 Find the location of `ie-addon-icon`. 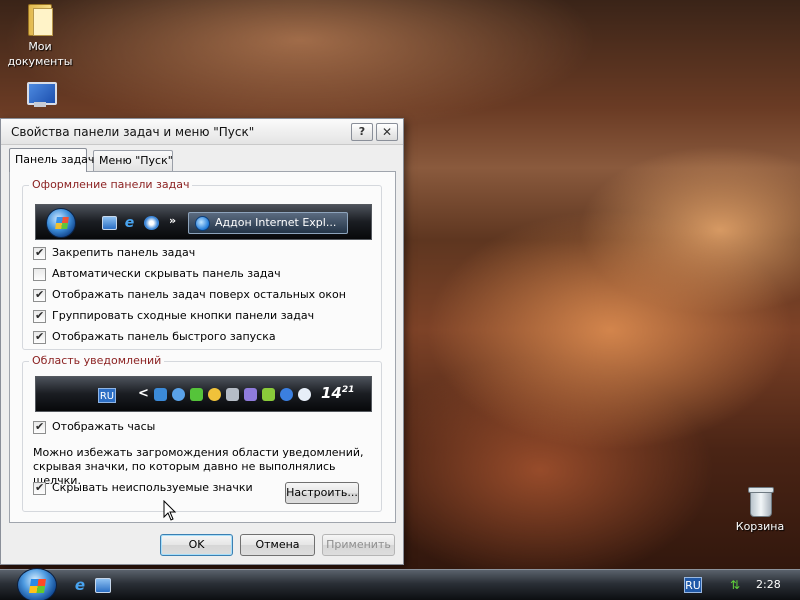

ie-addon-icon is located at coordinates (202, 223).